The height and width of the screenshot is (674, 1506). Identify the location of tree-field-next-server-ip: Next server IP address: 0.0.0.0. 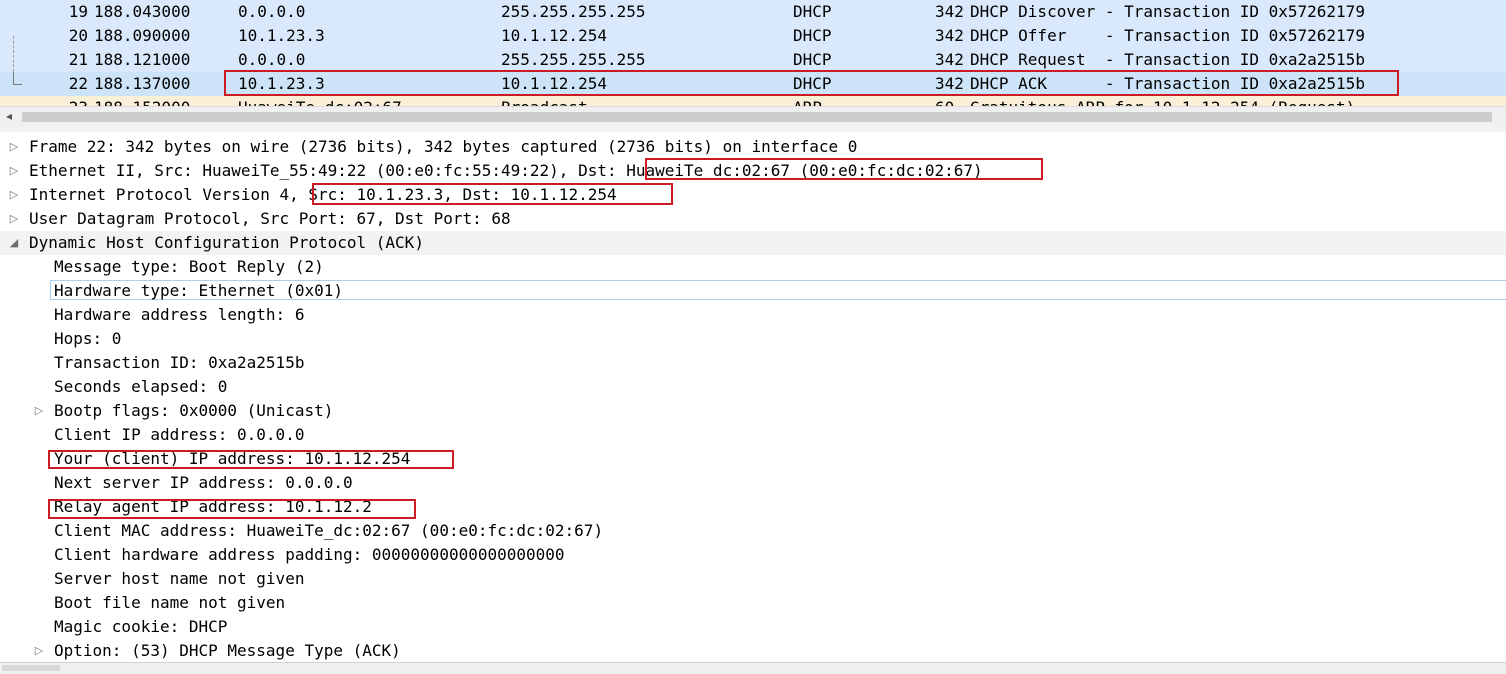
(753, 483).